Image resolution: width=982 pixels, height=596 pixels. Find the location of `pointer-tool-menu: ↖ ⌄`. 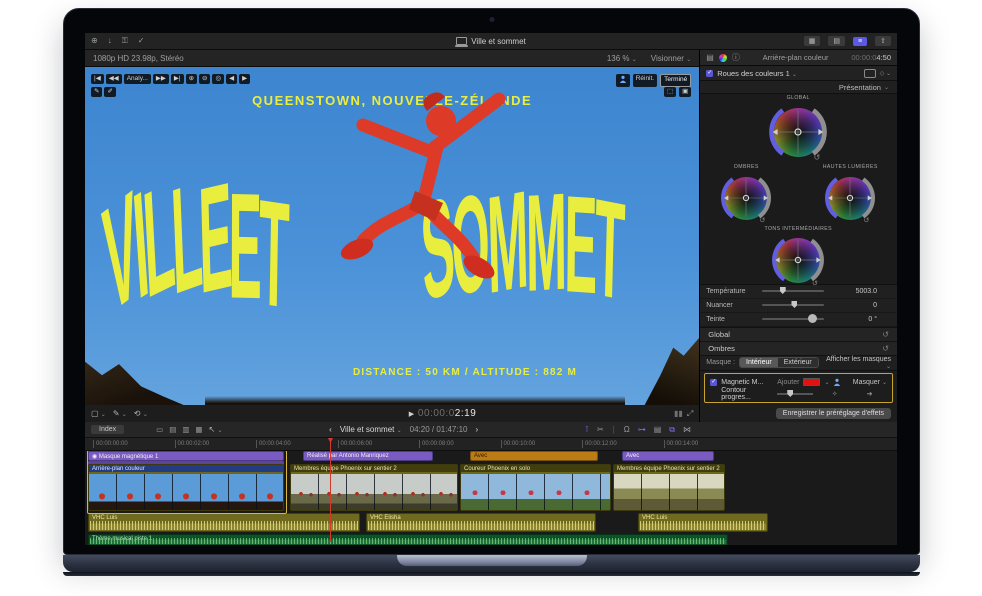

pointer-tool-menu: ↖ ⌄ is located at coordinates (216, 429).